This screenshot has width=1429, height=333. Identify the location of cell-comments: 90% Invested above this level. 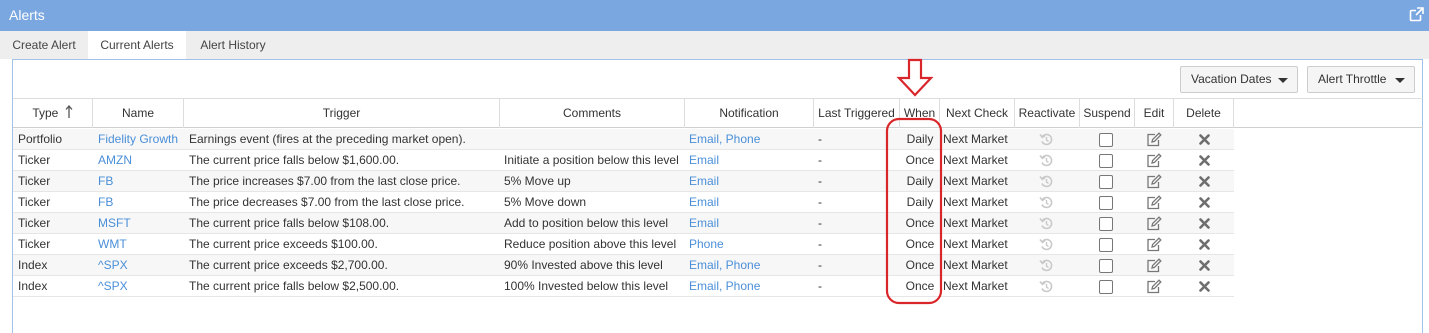
(583, 265).